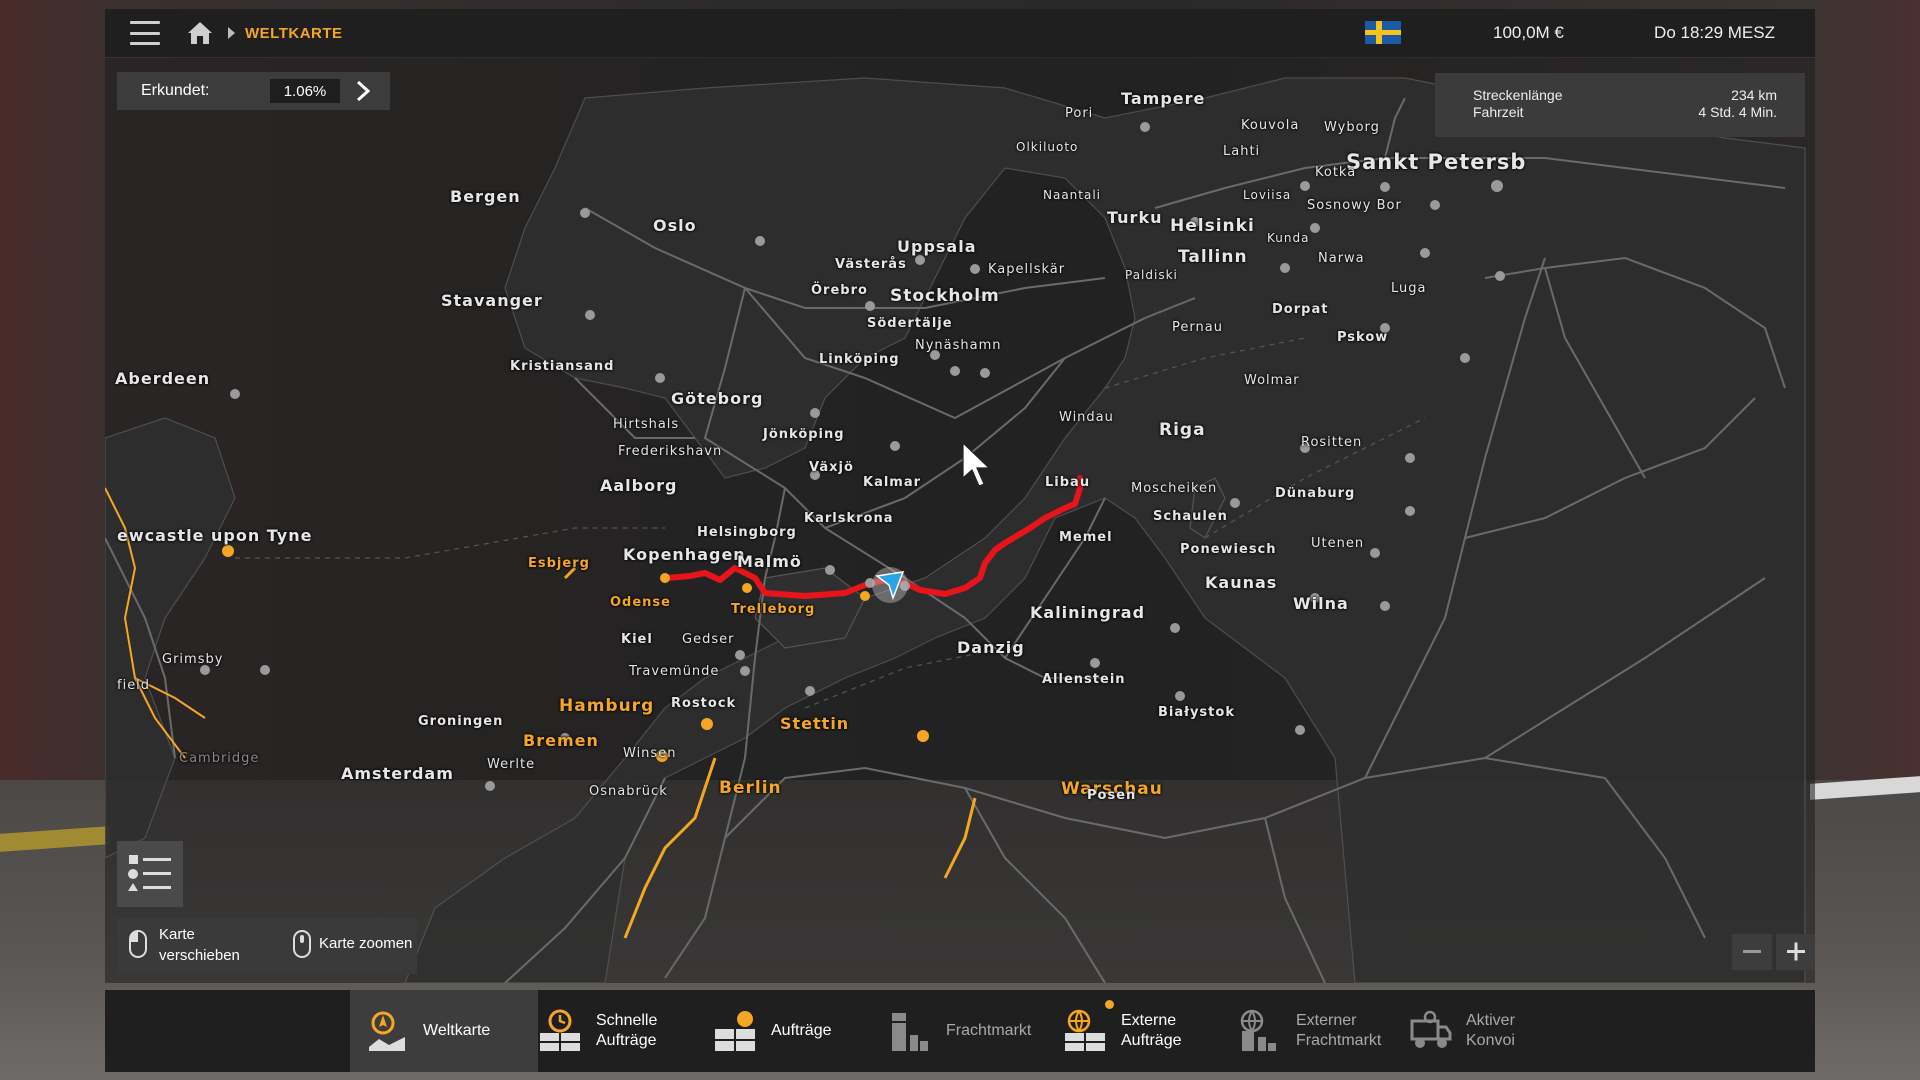 The image size is (1920, 1080). Describe the element at coordinates (991, 647) in the screenshot. I see `city-label: Danzig` at that location.